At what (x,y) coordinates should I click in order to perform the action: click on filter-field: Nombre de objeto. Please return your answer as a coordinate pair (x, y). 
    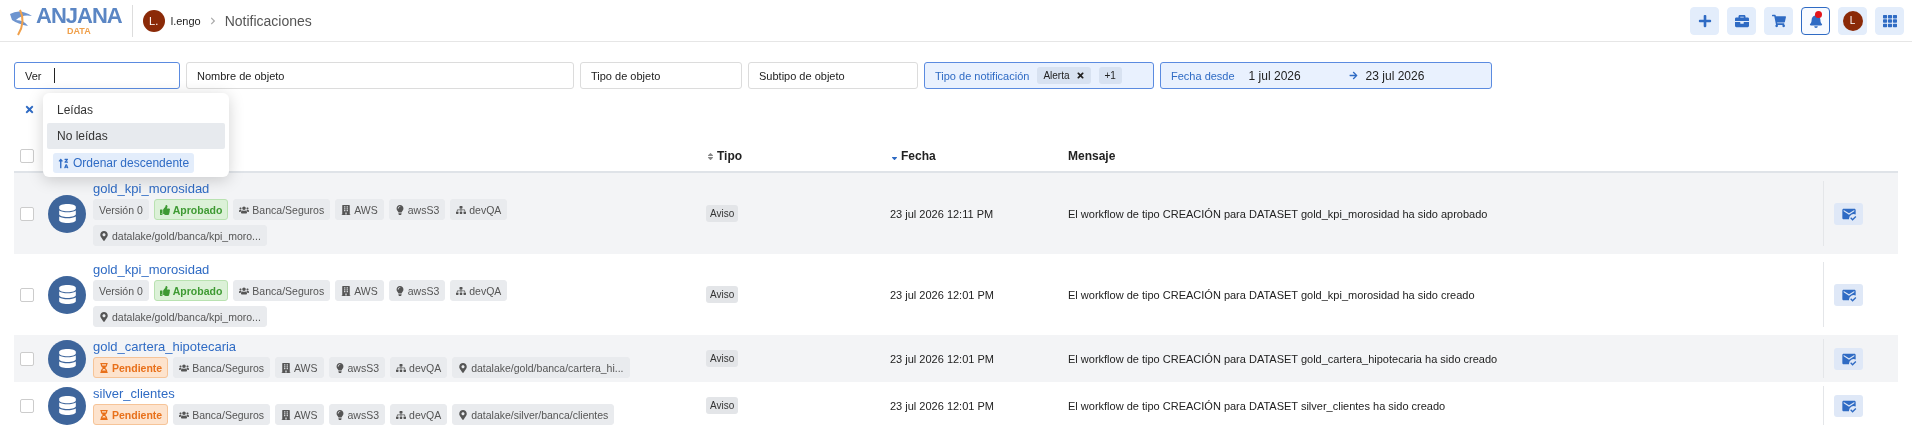
    Looking at the image, I should click on (380, 75).